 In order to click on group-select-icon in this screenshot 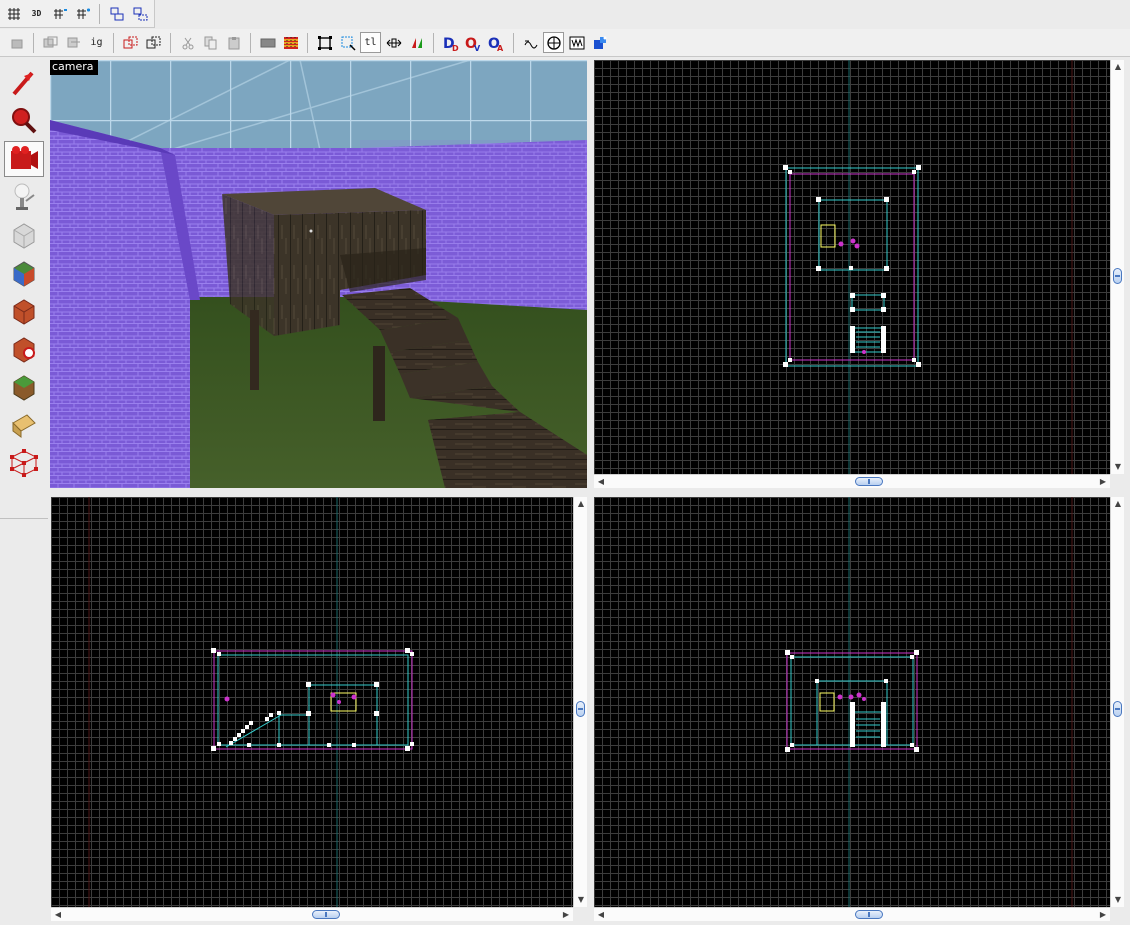, I will do `click(130, 42)`.